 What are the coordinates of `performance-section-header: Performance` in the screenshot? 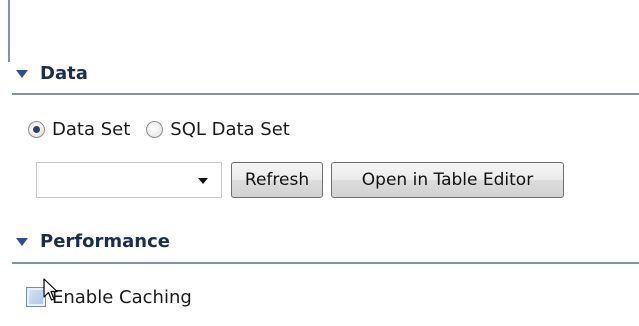 It's located at (93, 241).